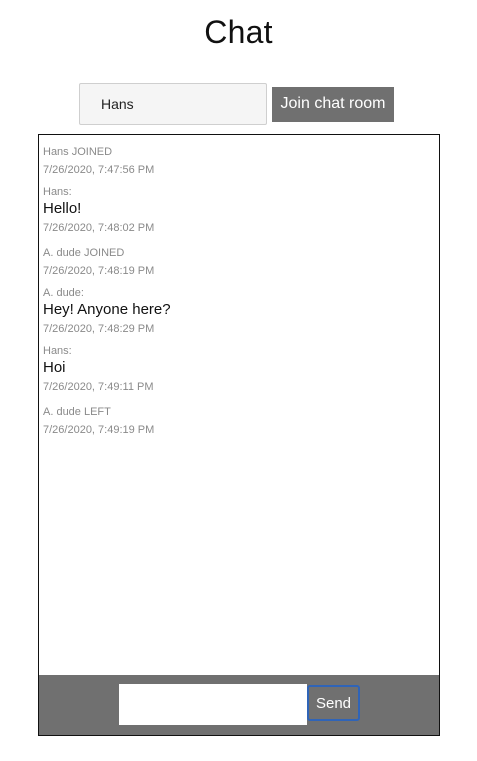 This screenshot has height=761, width=477. Describe the element at coordinates (239, 371) in the screenshot. I see `list-item: Hans: Hoi 7/26/2020, 7:49:11 PM` at that location.